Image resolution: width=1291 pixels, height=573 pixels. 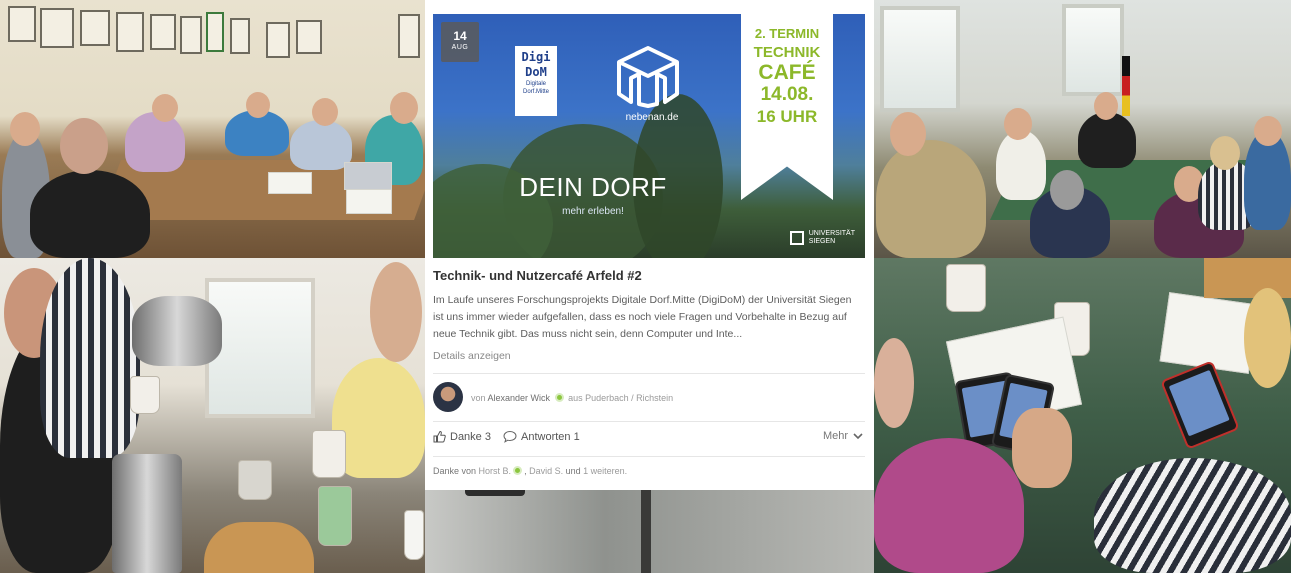 What do you see at coordinates (652, 117) in the screenshot?
I see `nebenan-brand-text: nebenan.de` at bounding box center [652, 117].